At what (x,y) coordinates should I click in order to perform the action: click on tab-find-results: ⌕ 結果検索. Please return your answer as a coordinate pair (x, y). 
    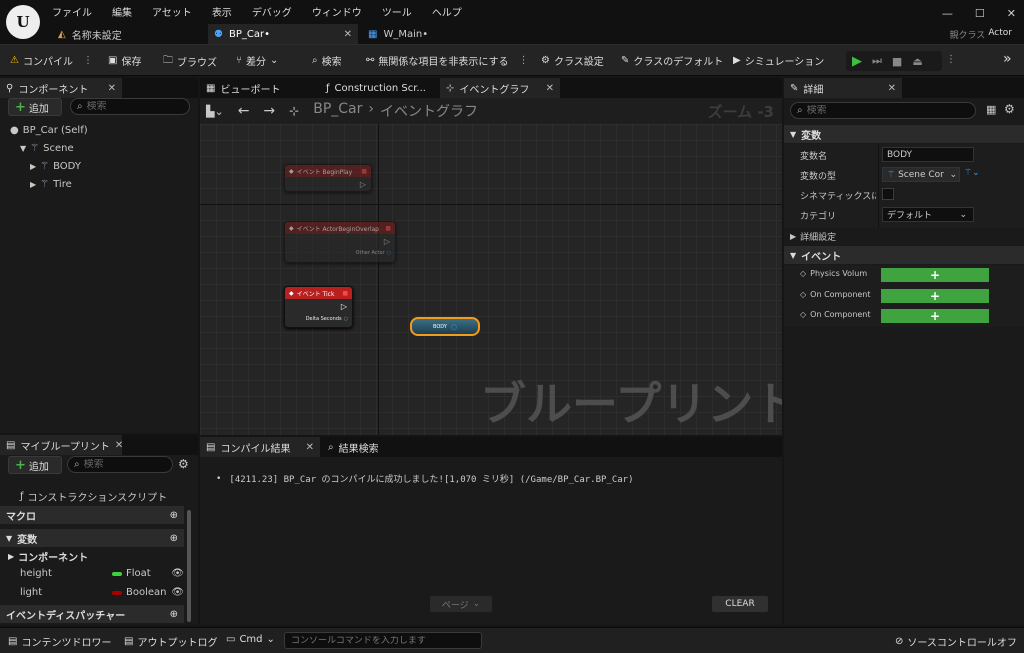
    Looking at the image, I should click on (382, 447).